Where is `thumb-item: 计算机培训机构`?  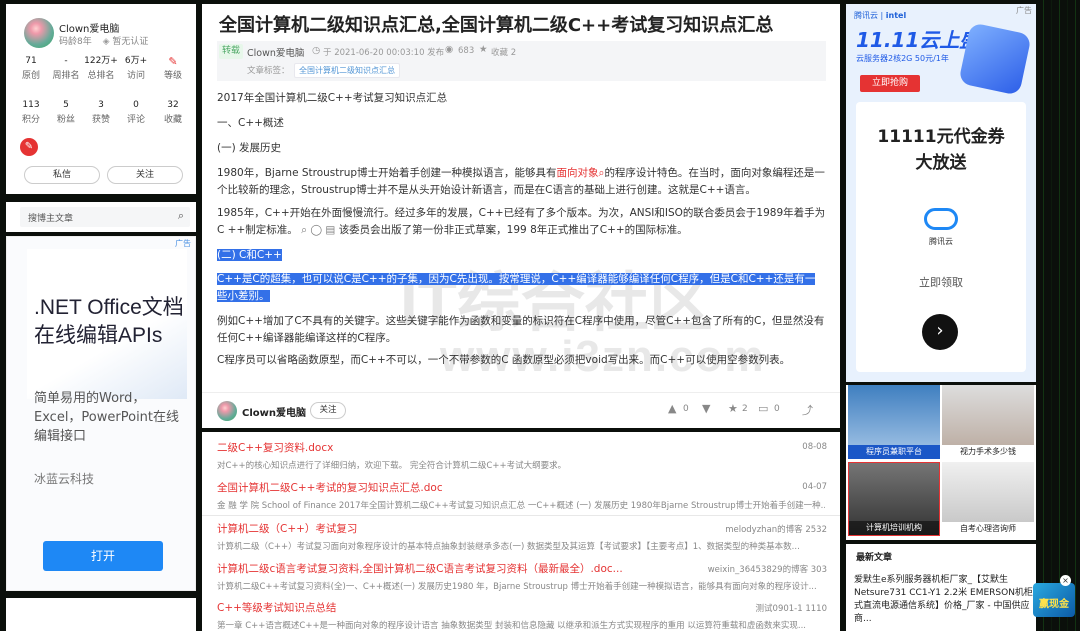
thumb-item: 计算机培训机构 is located at coordinates (894, 499).